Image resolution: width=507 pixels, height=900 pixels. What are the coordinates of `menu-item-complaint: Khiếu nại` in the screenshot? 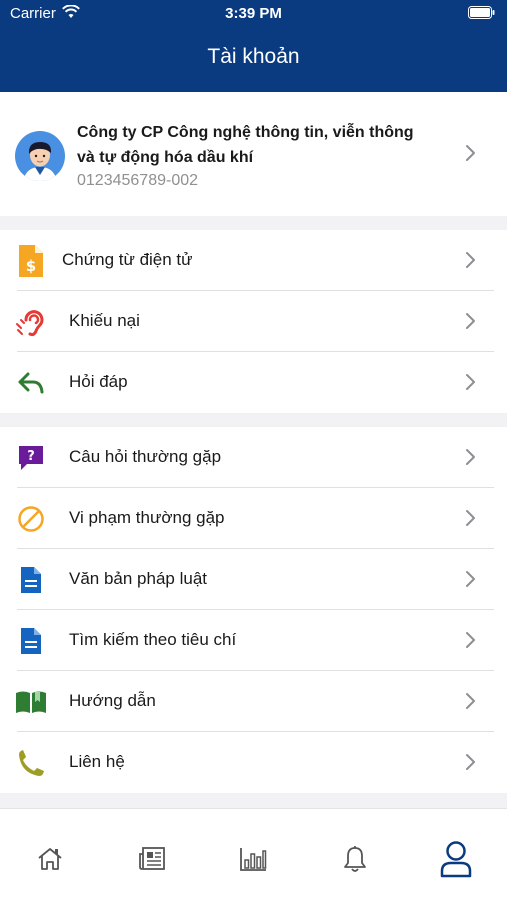 It's located at (253, 321).